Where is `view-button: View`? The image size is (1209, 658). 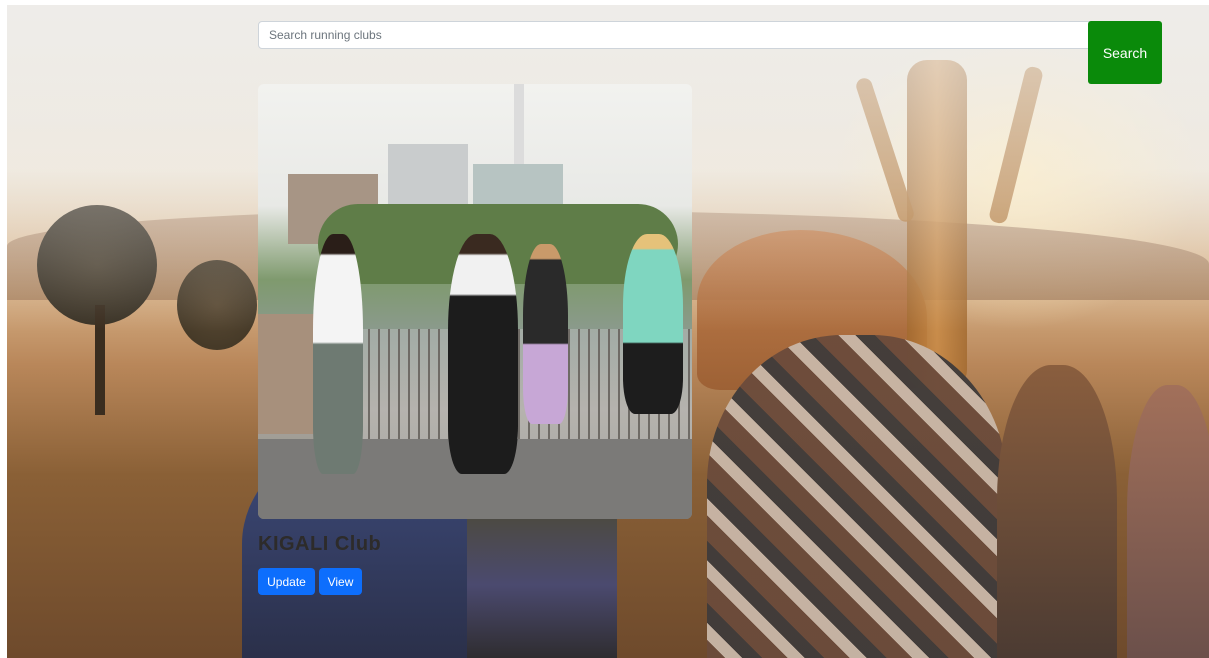 view-button: View is located at coordinates (340, 581).